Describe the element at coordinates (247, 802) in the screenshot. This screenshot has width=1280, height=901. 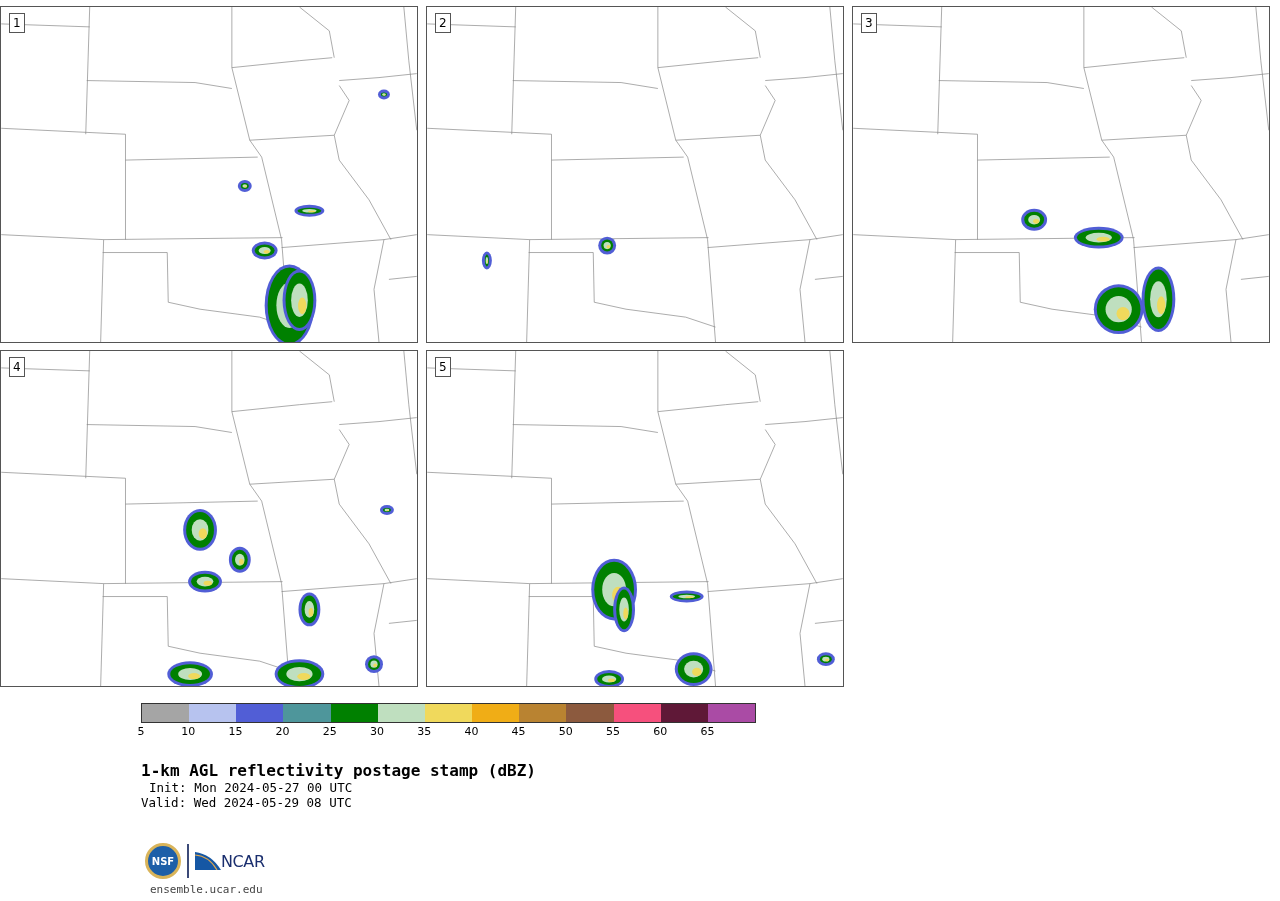
I see `valid-time: Valid: Wed 2024-05-29 08 UTC` at that location.